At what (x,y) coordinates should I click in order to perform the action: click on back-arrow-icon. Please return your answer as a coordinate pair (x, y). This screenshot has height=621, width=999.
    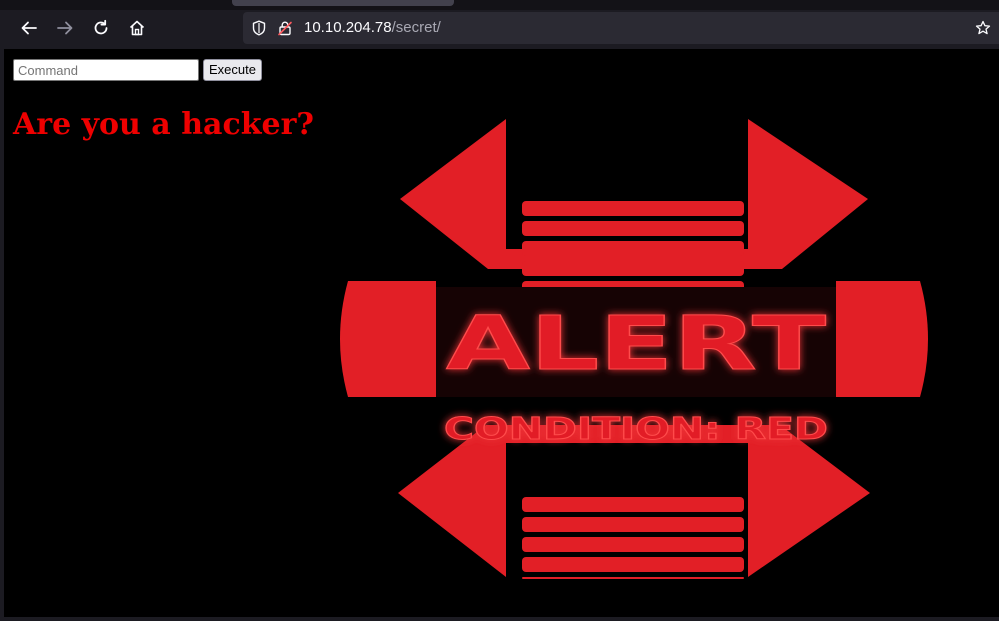
    Looking at the image, I should click on (29, 28).